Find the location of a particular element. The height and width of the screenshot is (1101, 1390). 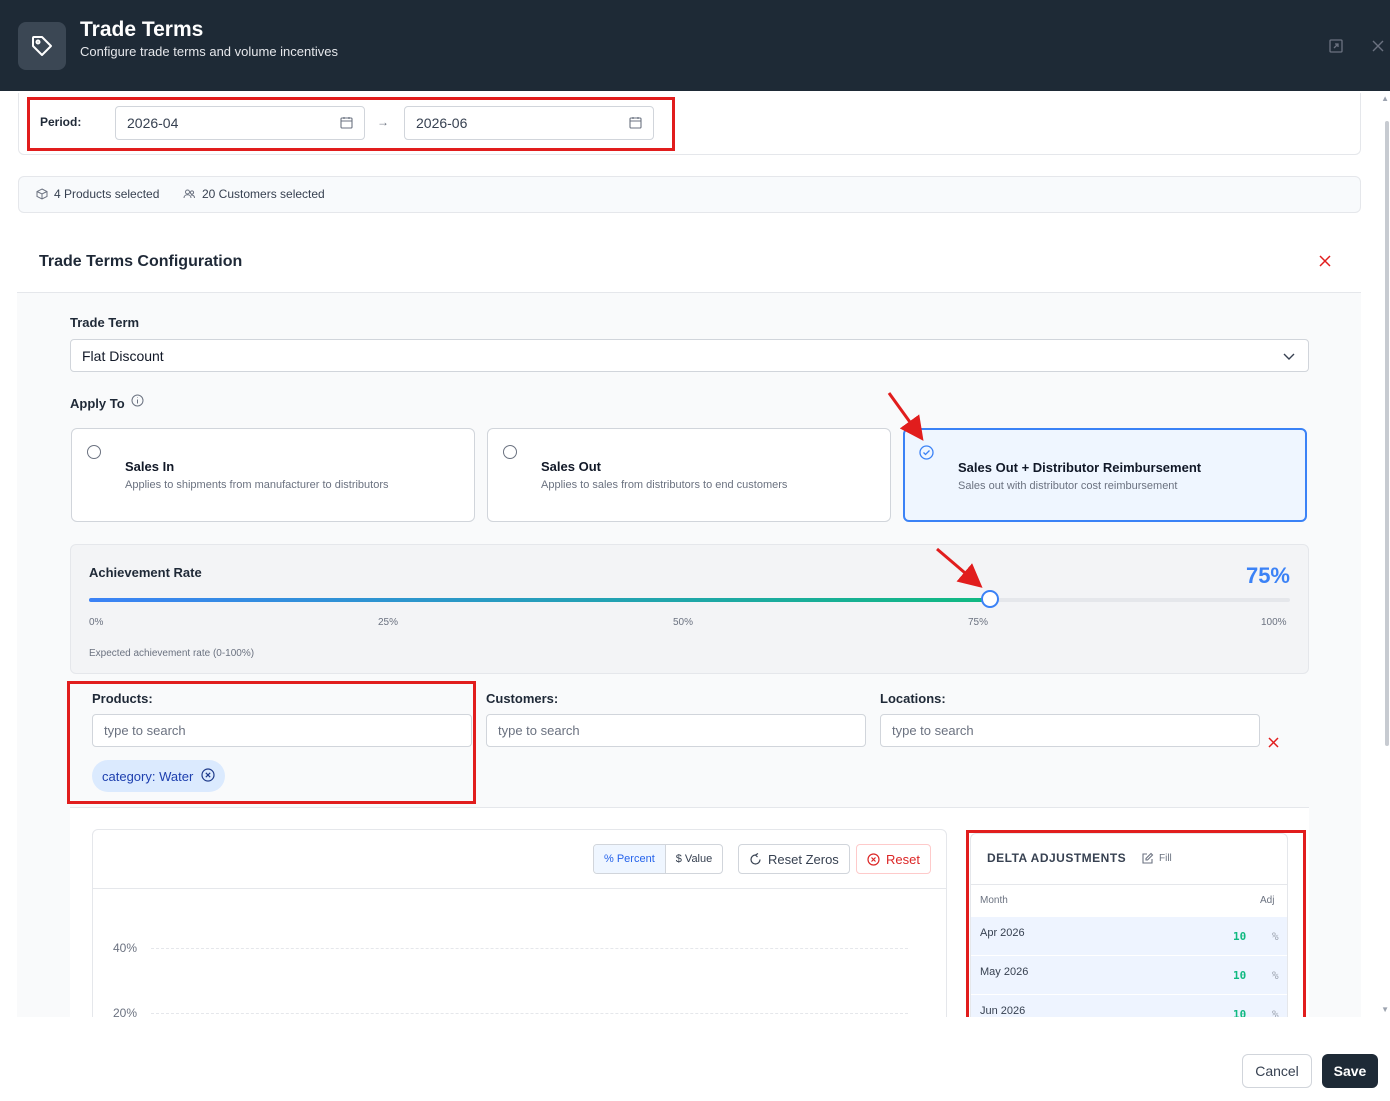

locations-search-input: type to search is located at coordinates (1070, 730).